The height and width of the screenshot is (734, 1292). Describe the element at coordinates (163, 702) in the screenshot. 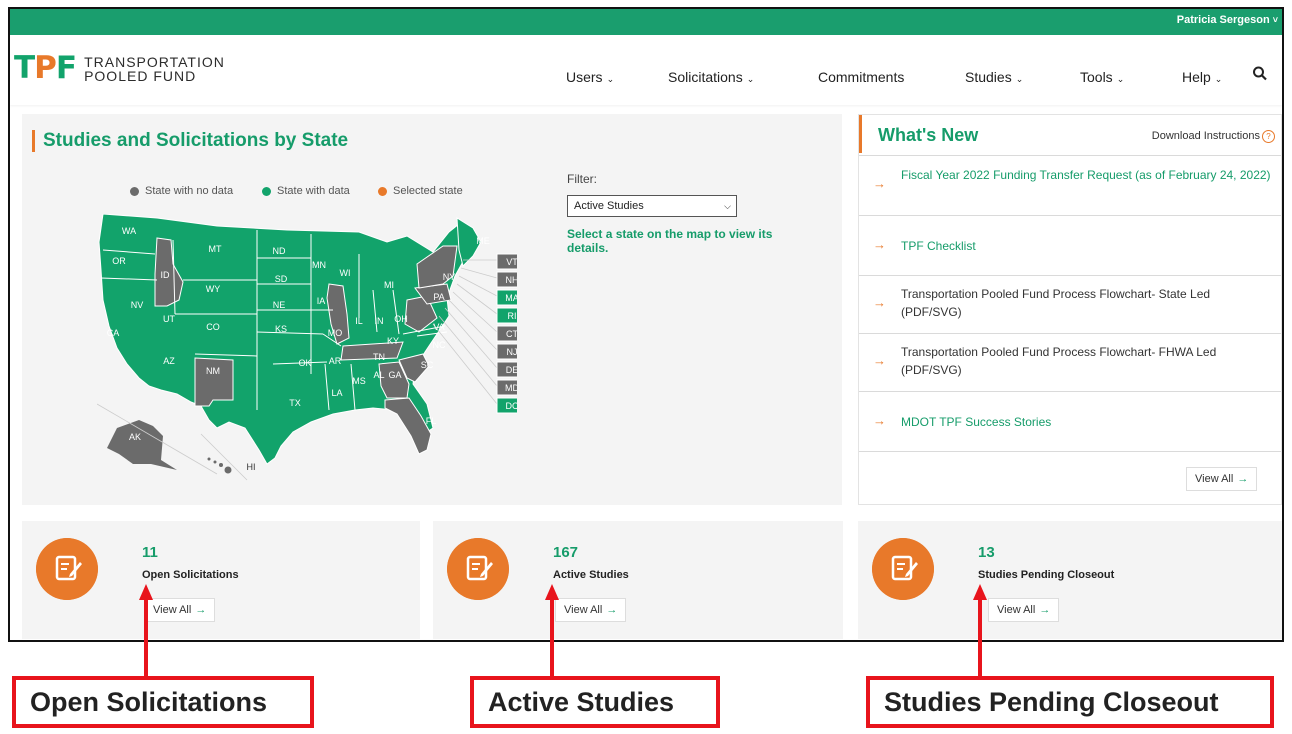

I see `callout-open-solicitations: Open Solicitations` at that location.